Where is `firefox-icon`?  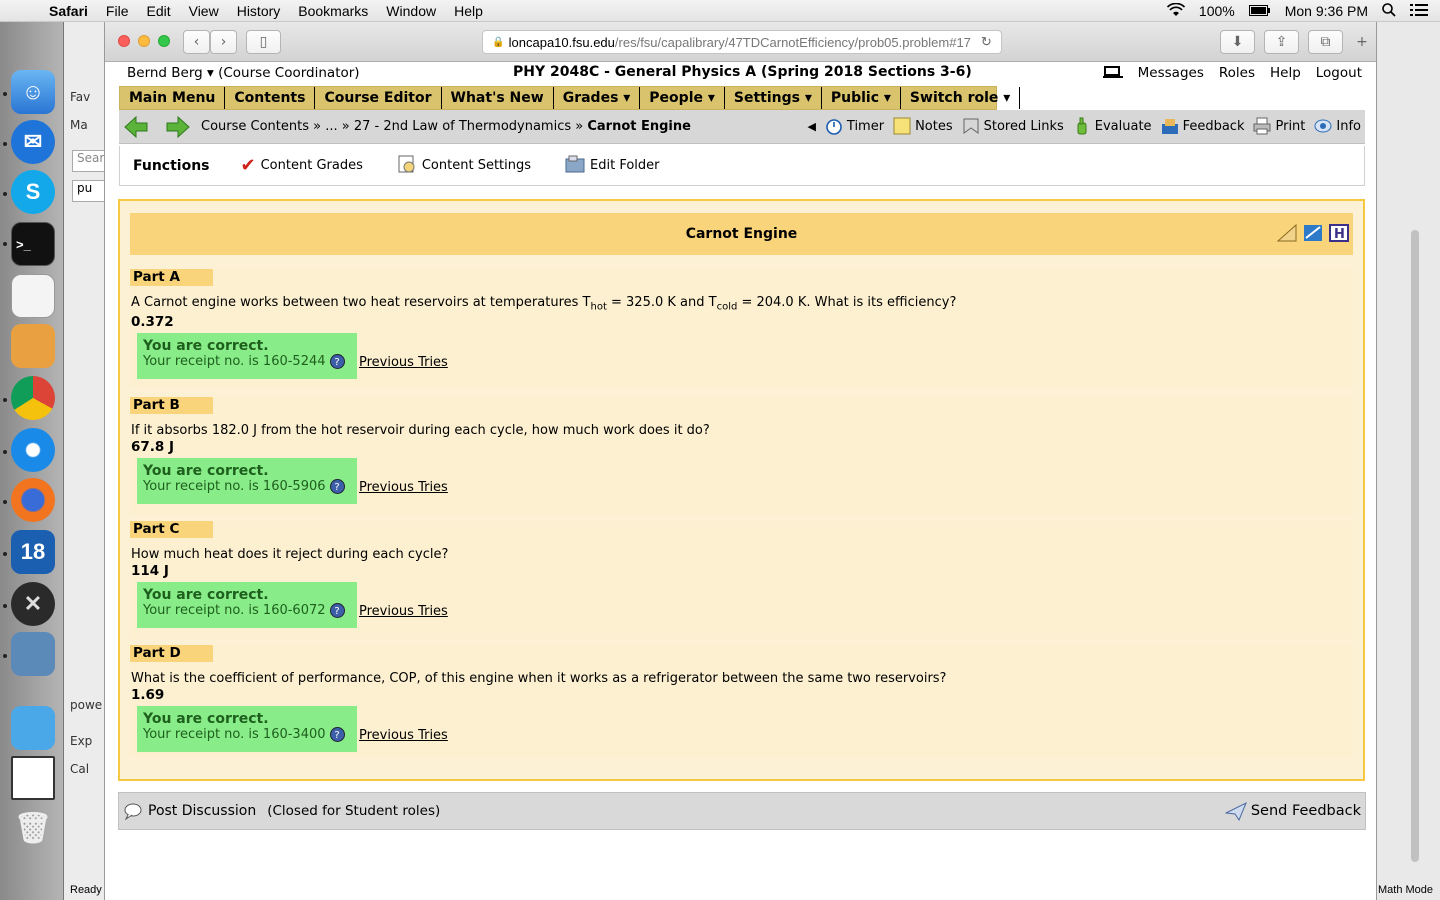 firefox-icon is located at coordinates (33, 500).